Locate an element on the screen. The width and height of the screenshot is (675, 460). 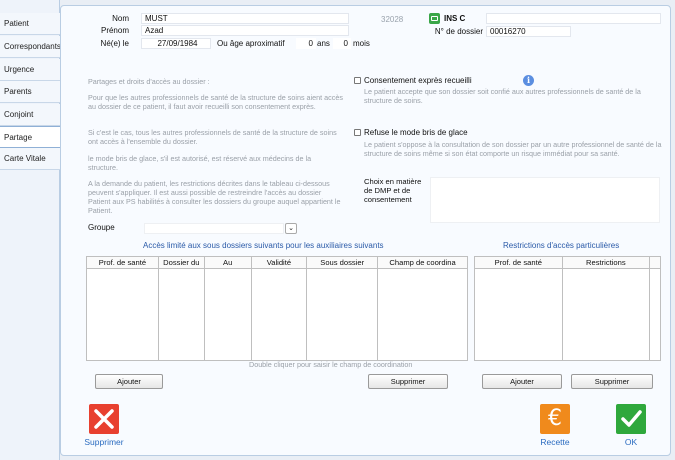
sidebar-item-label: Carte Vitale is located at coordinates (25, 158).